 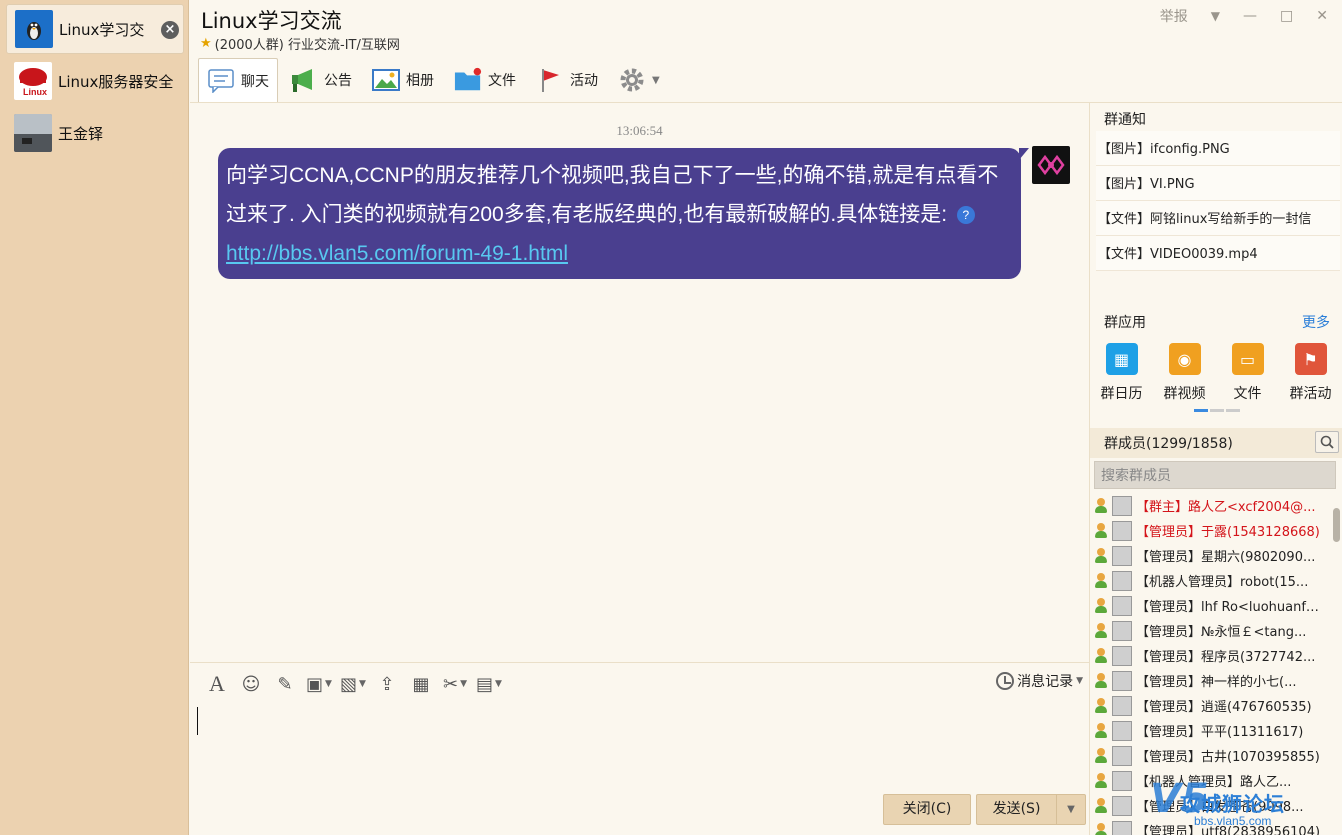 I want to click on star-icon: ★, so click(x=206, y=43).